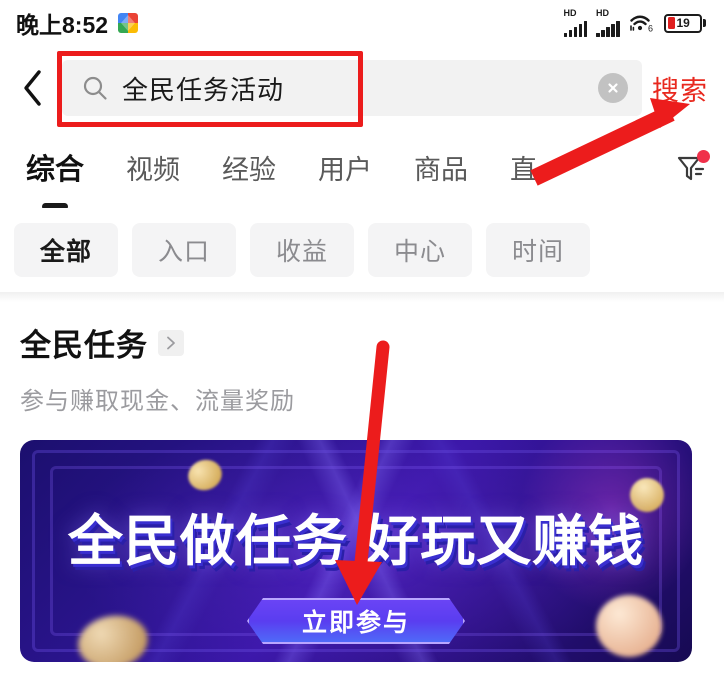 The height and width of the screenshot is (682, 724). Describe the element at coordinates (352, 88) in the screenshot. I see `search-input: 全民任务活动` at that location.